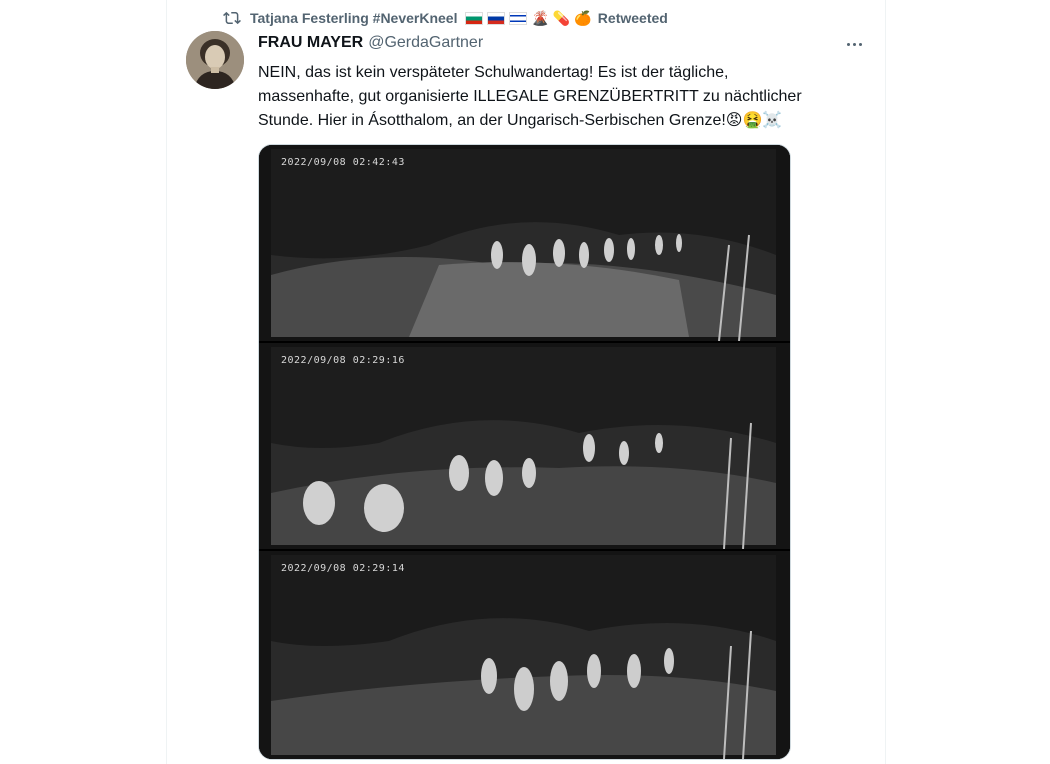 This screenshot has width=1050, height=764. I want to click on retweeter-emoji-group: 🌋 💊 🍊, so click(528, 18).